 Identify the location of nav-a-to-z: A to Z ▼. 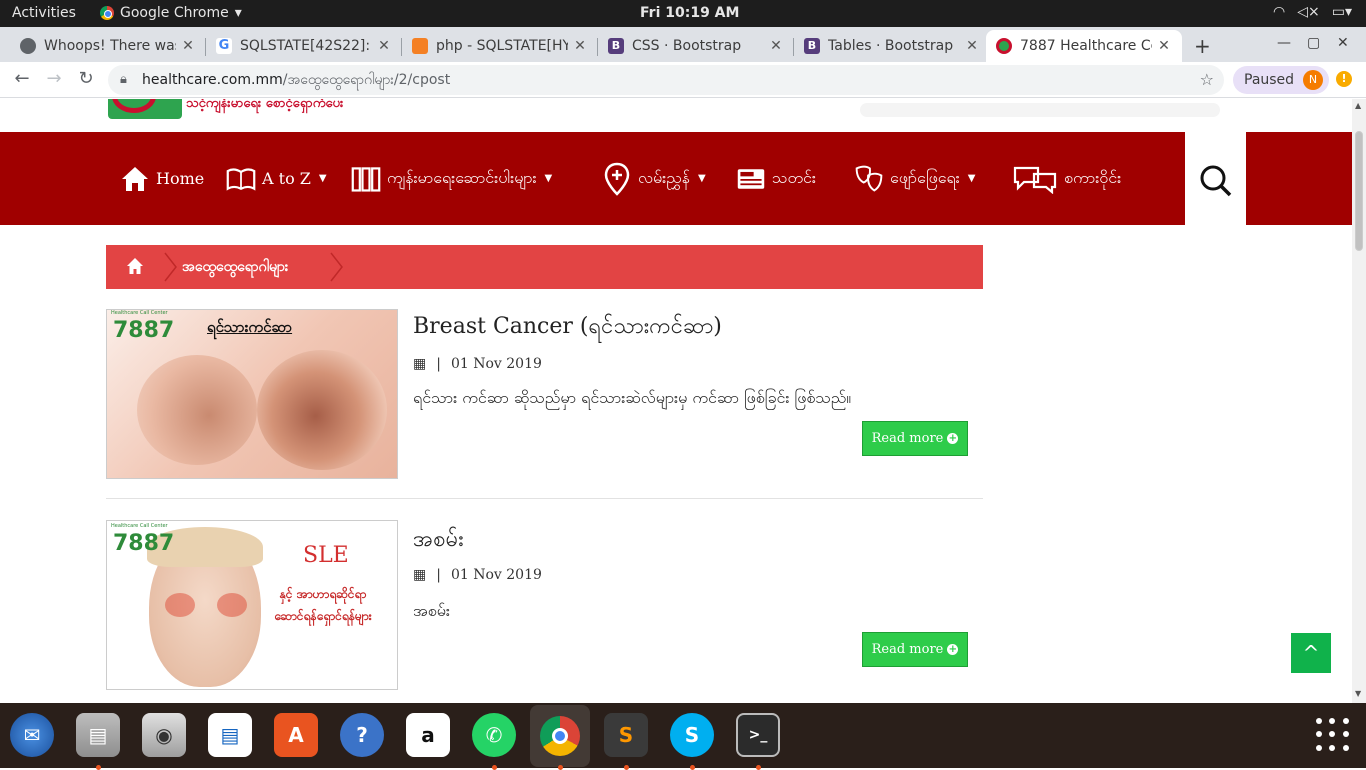
(276, 178).